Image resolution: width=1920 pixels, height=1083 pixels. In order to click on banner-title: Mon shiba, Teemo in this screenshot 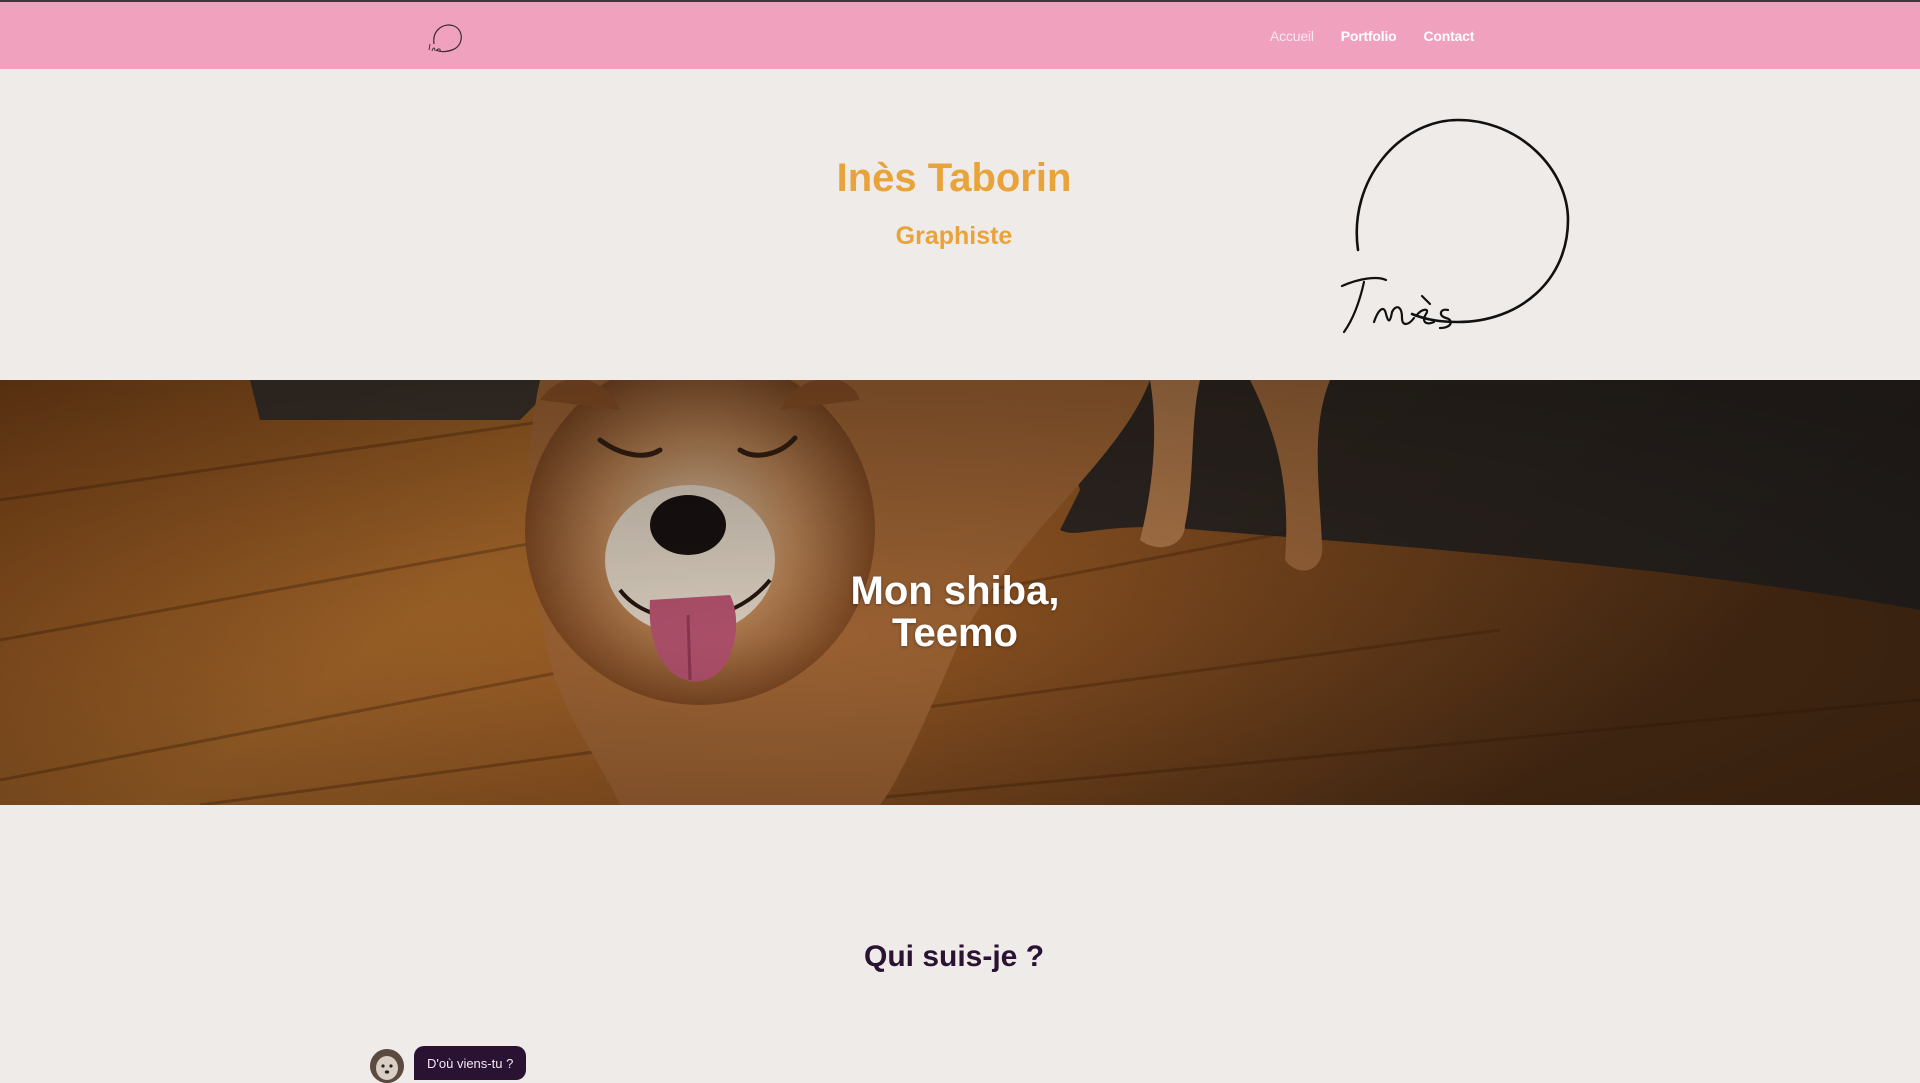, I will do `click(955, 612)`.